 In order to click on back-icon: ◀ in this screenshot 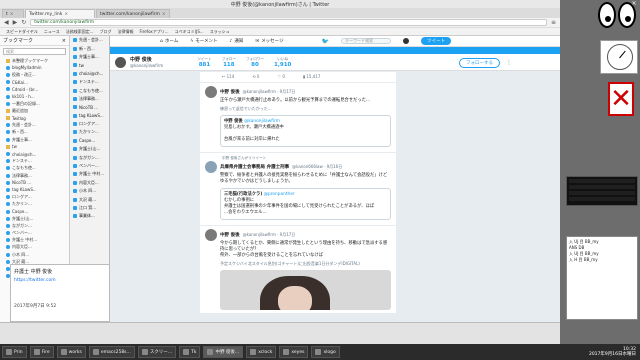, I will do `click(6, 22)`.